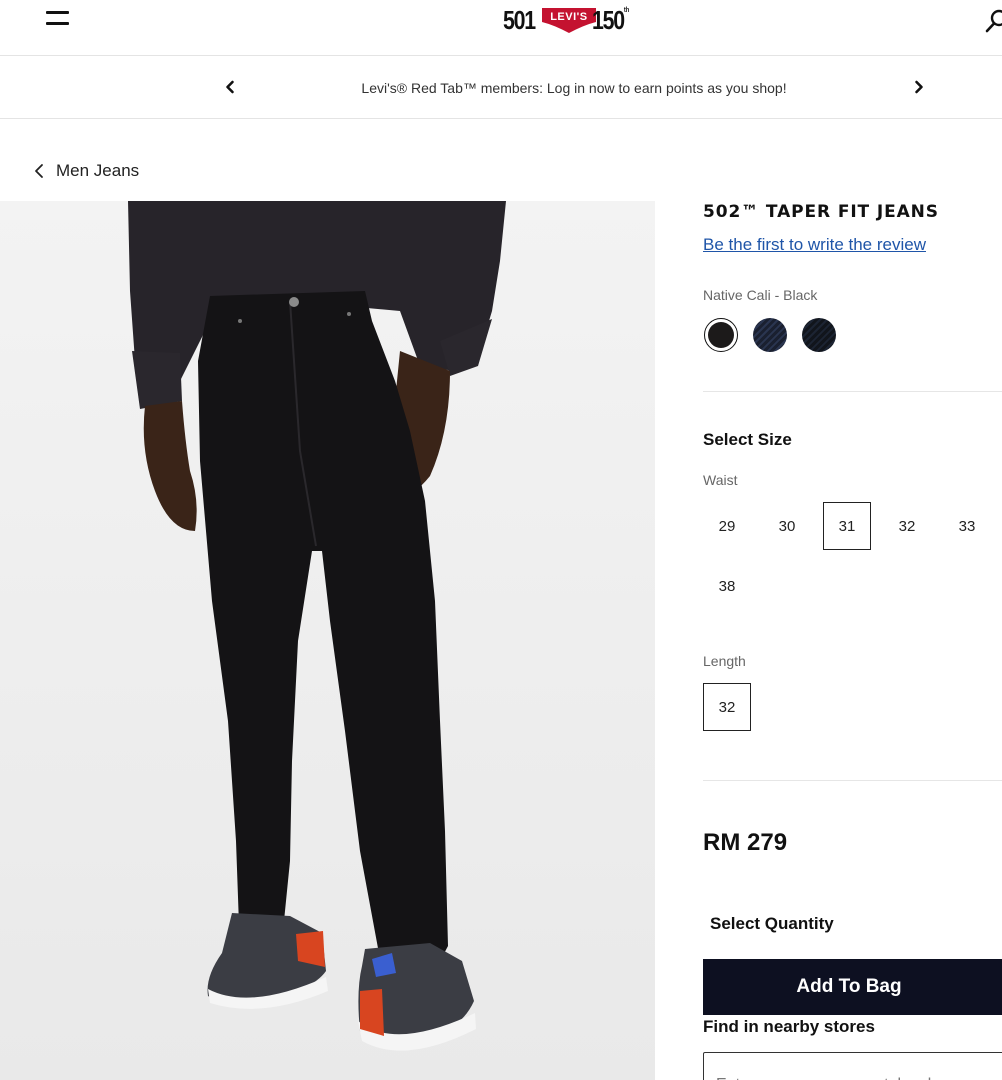 The height and width of the screenshot is (1080, 1002). What do you see at coordinates (967, 526) in the screenshot?
I see `waist-size-33: 33` at bounding box center [967, 526].